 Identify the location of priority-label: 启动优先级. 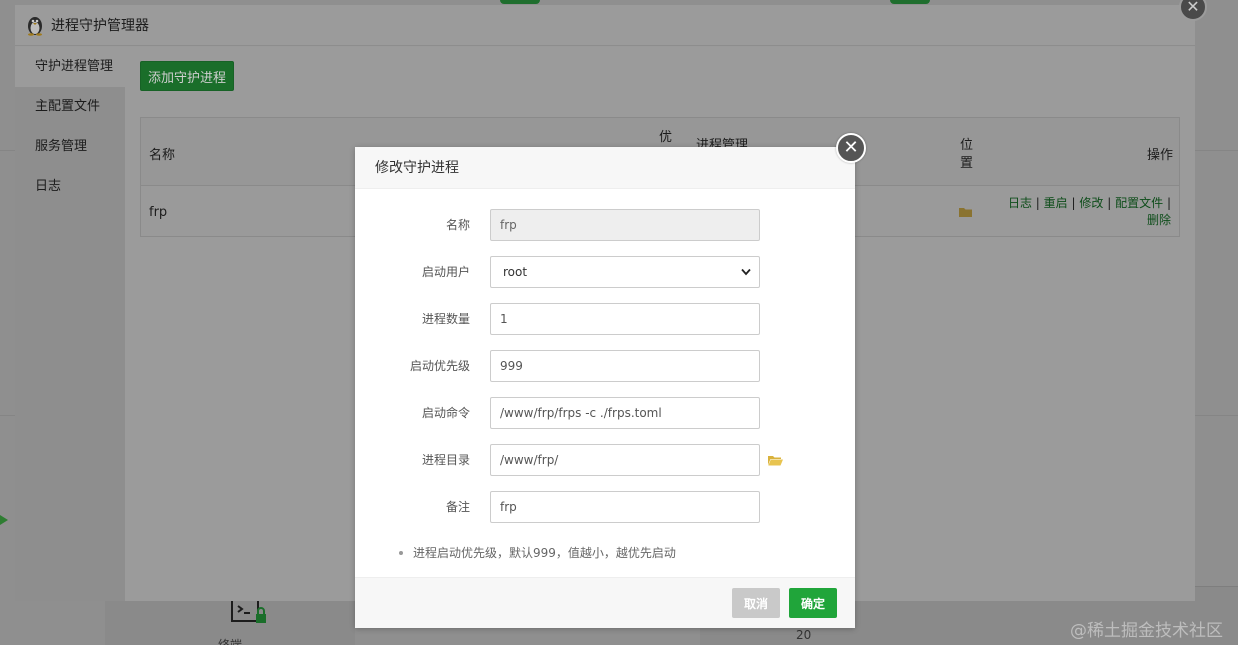
(439, 366).